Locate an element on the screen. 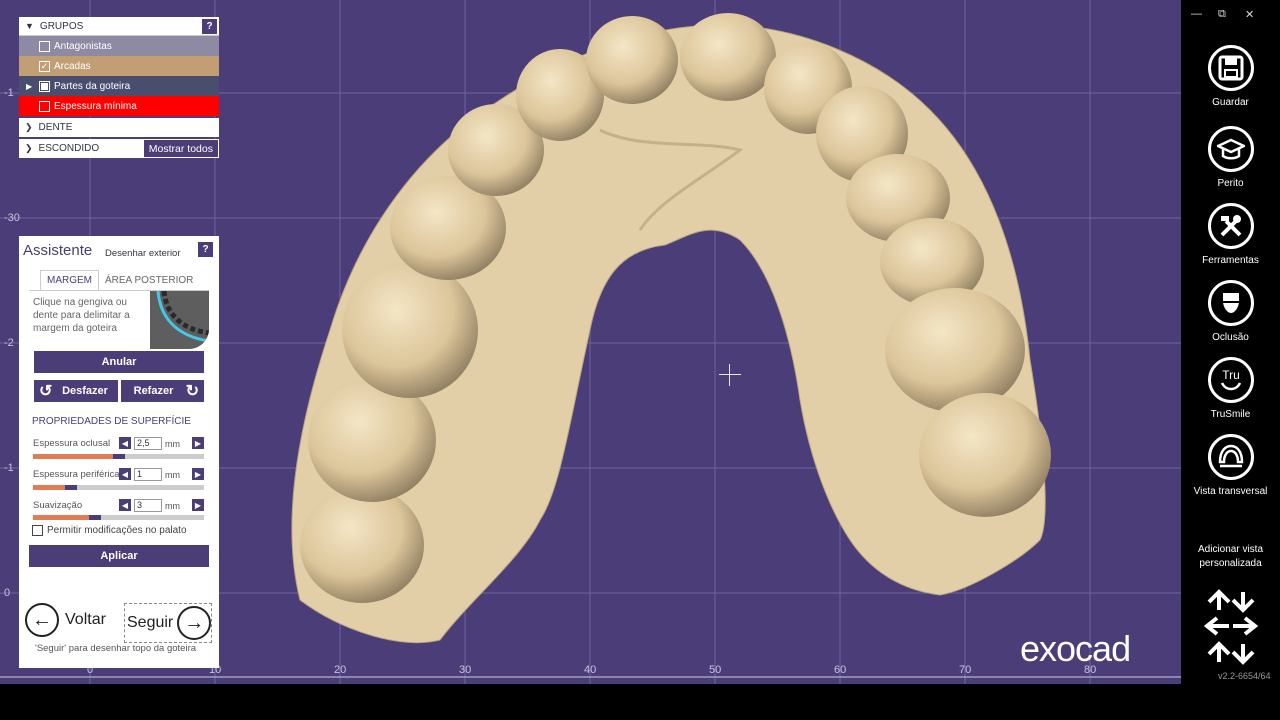 This screenshot has height=720, width=1280. apply-button: Aplicar is located at coordinates (119, 556).